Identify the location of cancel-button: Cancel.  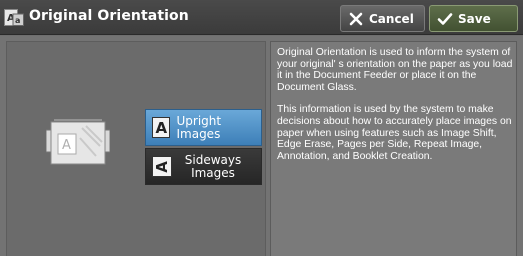
(382, 18).